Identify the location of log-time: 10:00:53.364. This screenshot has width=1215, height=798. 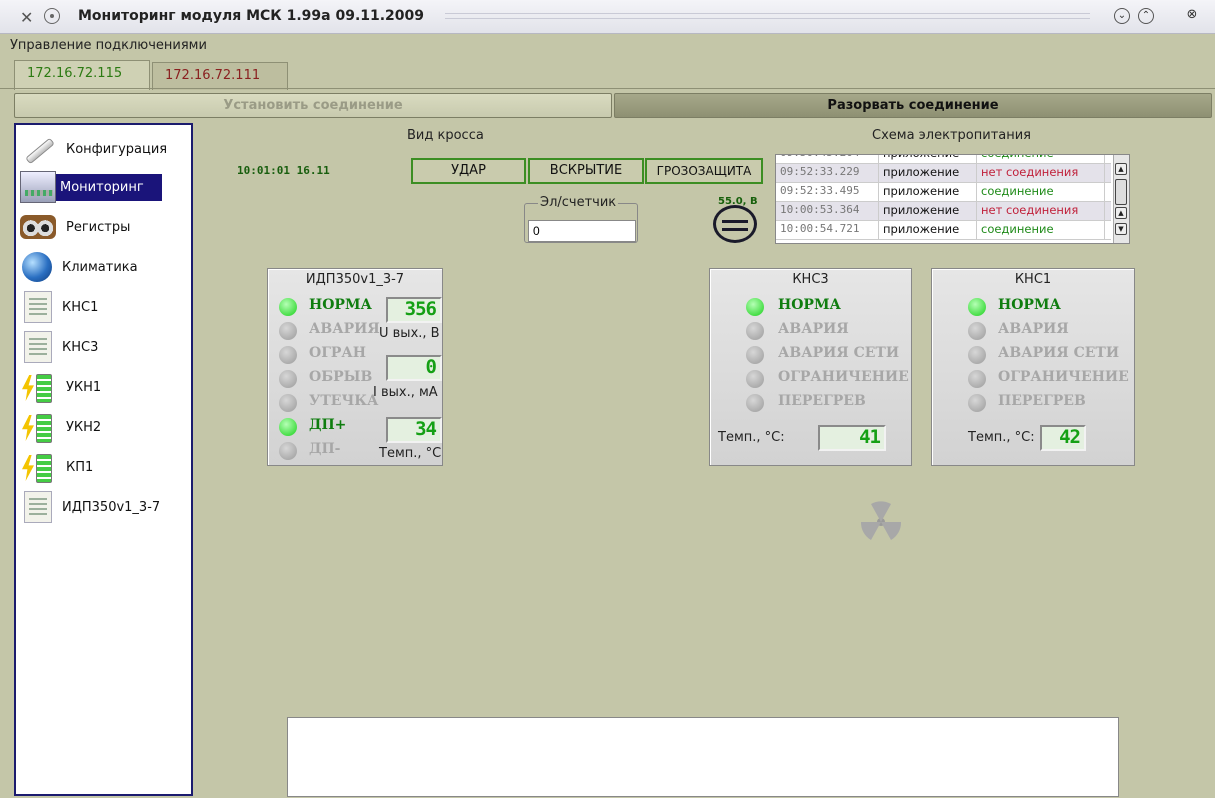
(827, 211).